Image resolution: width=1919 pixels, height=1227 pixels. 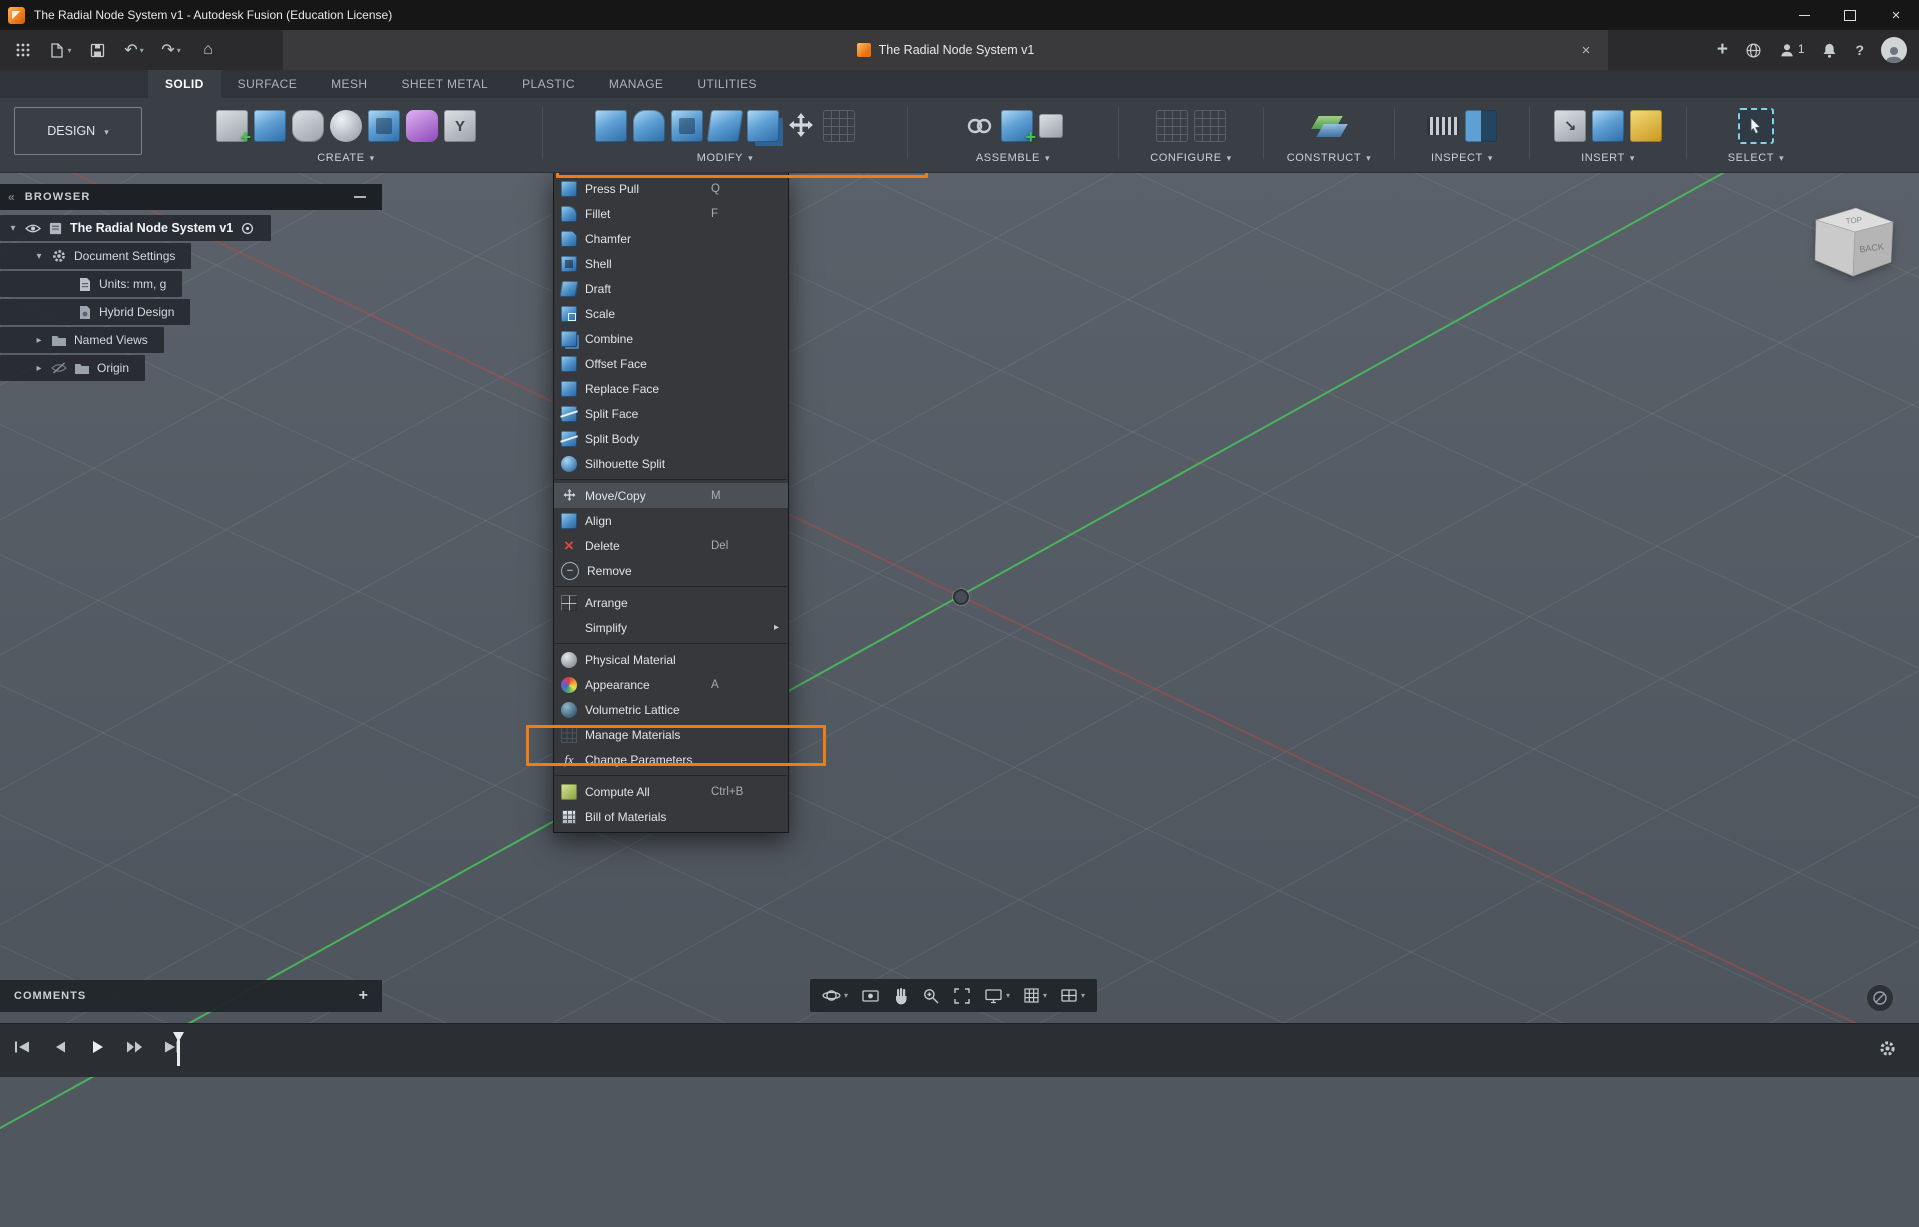 What do you see at coordinates (270, 126) in the screenshot?
I see `box-icon` at bounding box center [270, 126].